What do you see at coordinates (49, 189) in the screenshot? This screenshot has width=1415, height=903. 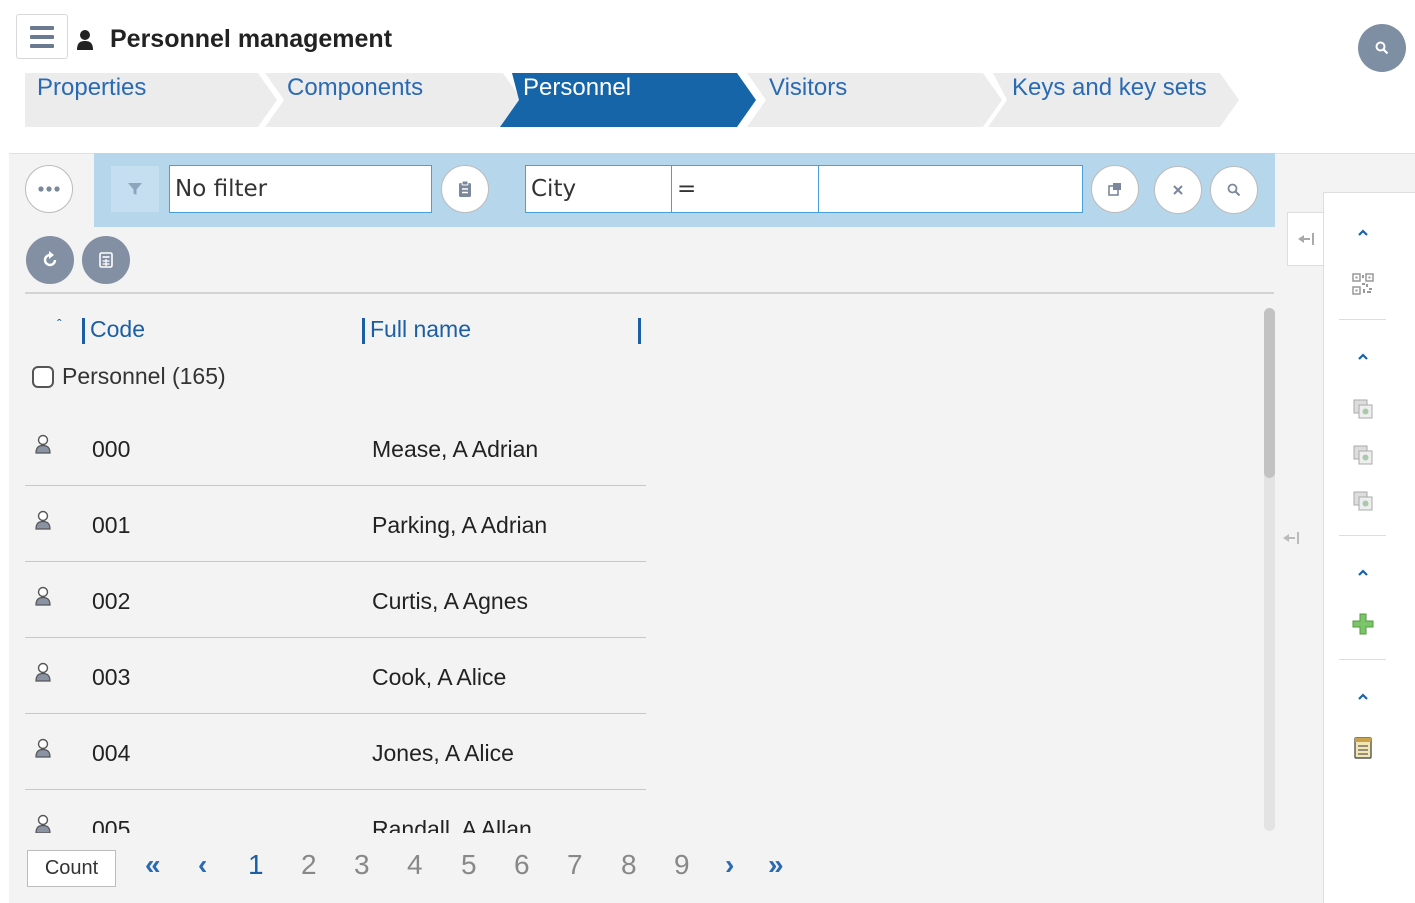 I see `more-options-button` at bounding box center [49, 189].